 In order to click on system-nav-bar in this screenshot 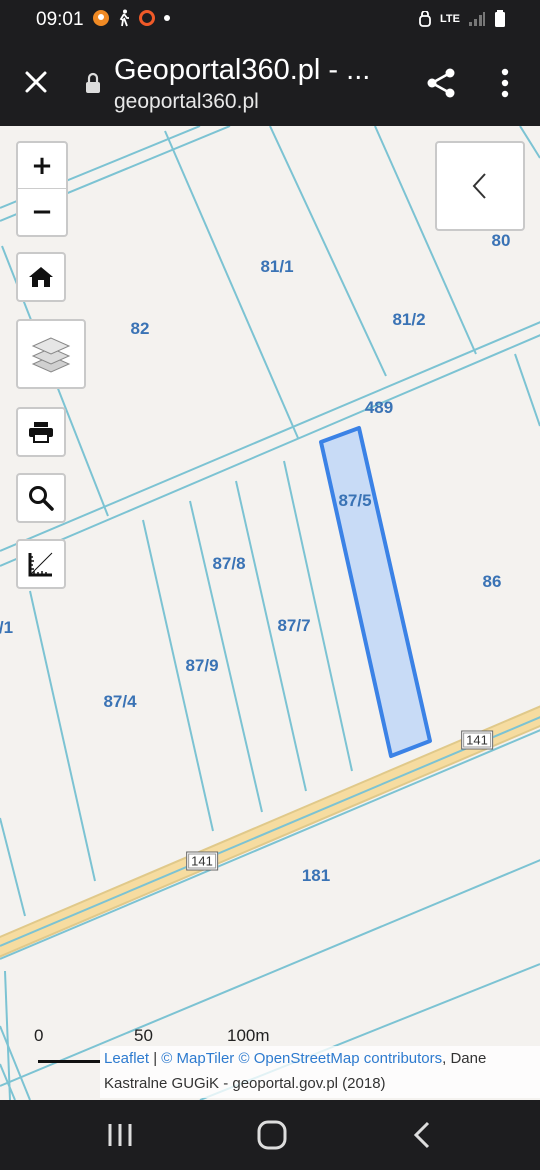, I will do `click(270, 1135)`.